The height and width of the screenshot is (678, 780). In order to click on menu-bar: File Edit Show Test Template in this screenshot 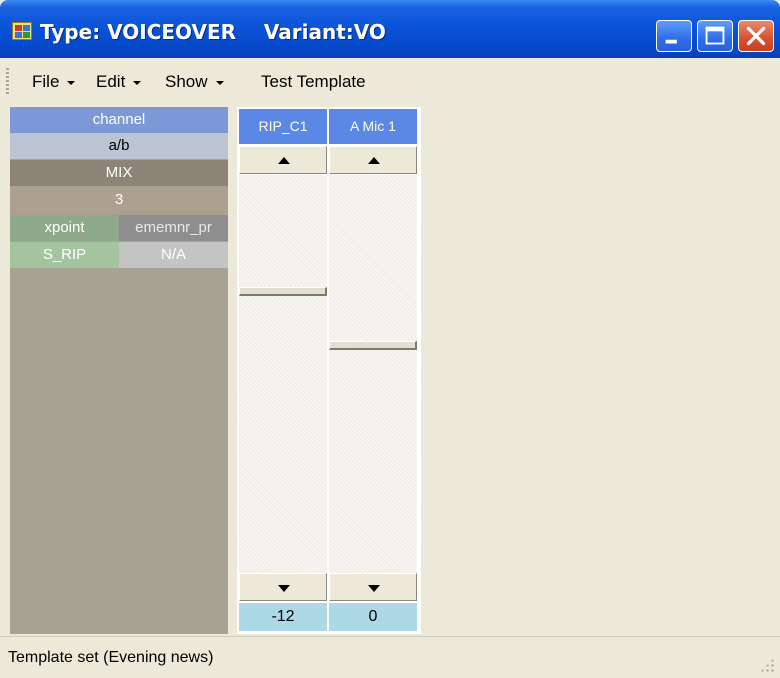, I will do `click(390, 81)`.